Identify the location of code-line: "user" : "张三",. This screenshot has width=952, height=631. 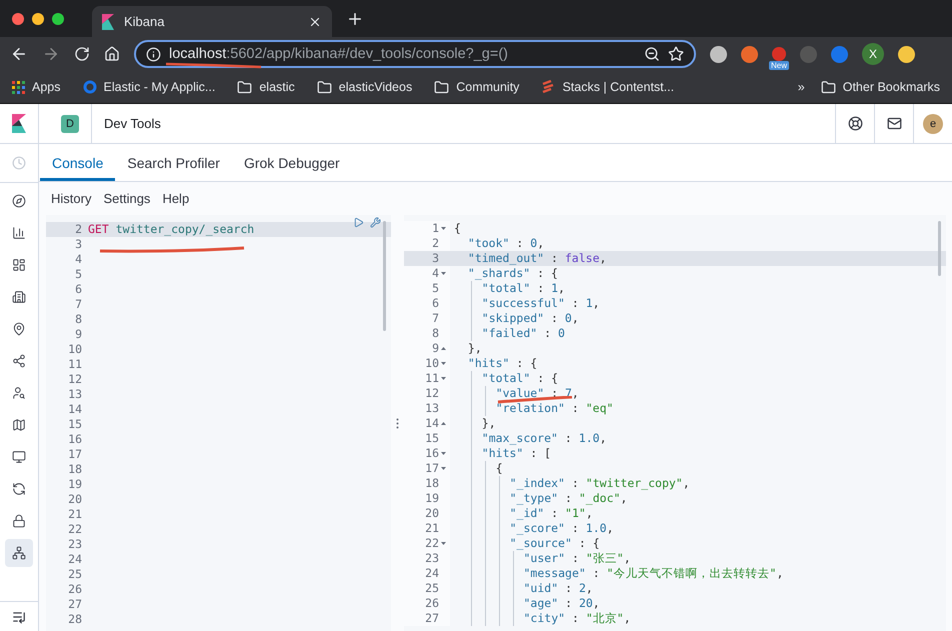
(577, 558).